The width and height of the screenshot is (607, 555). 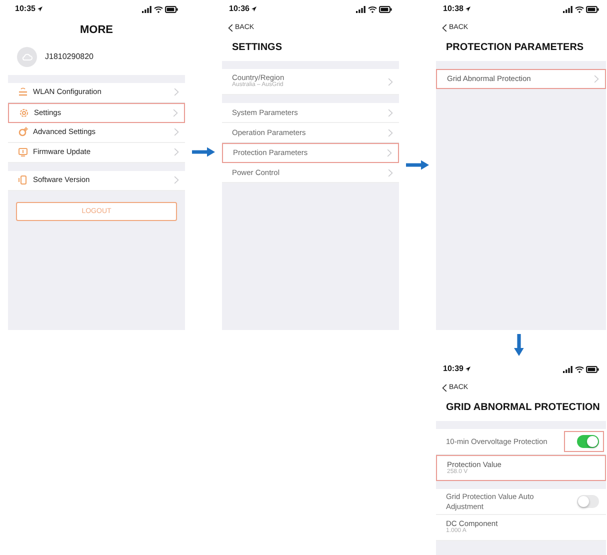 What do you see at coordinates (23, 92) in the screenshot?
I see `wifi-router-icon` at bounding box center [23, 92].